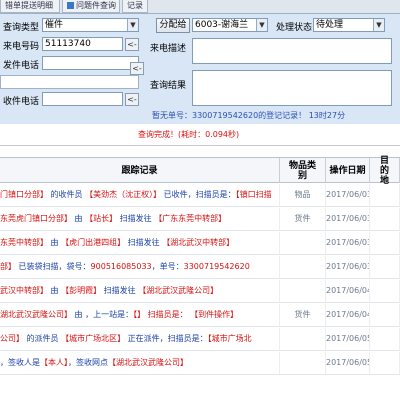  I want to click on category-cell: 货件, so click(303, 219).